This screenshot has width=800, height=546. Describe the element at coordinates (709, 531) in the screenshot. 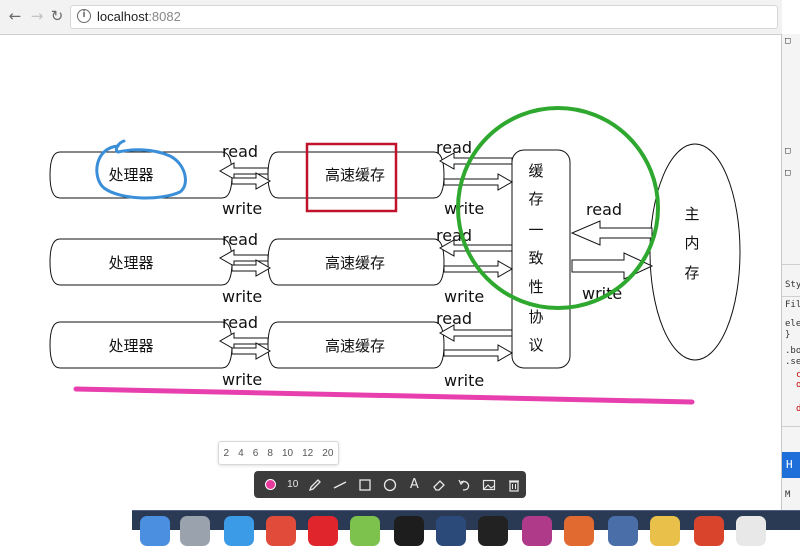

I see `chrome-app-icon` at that location.